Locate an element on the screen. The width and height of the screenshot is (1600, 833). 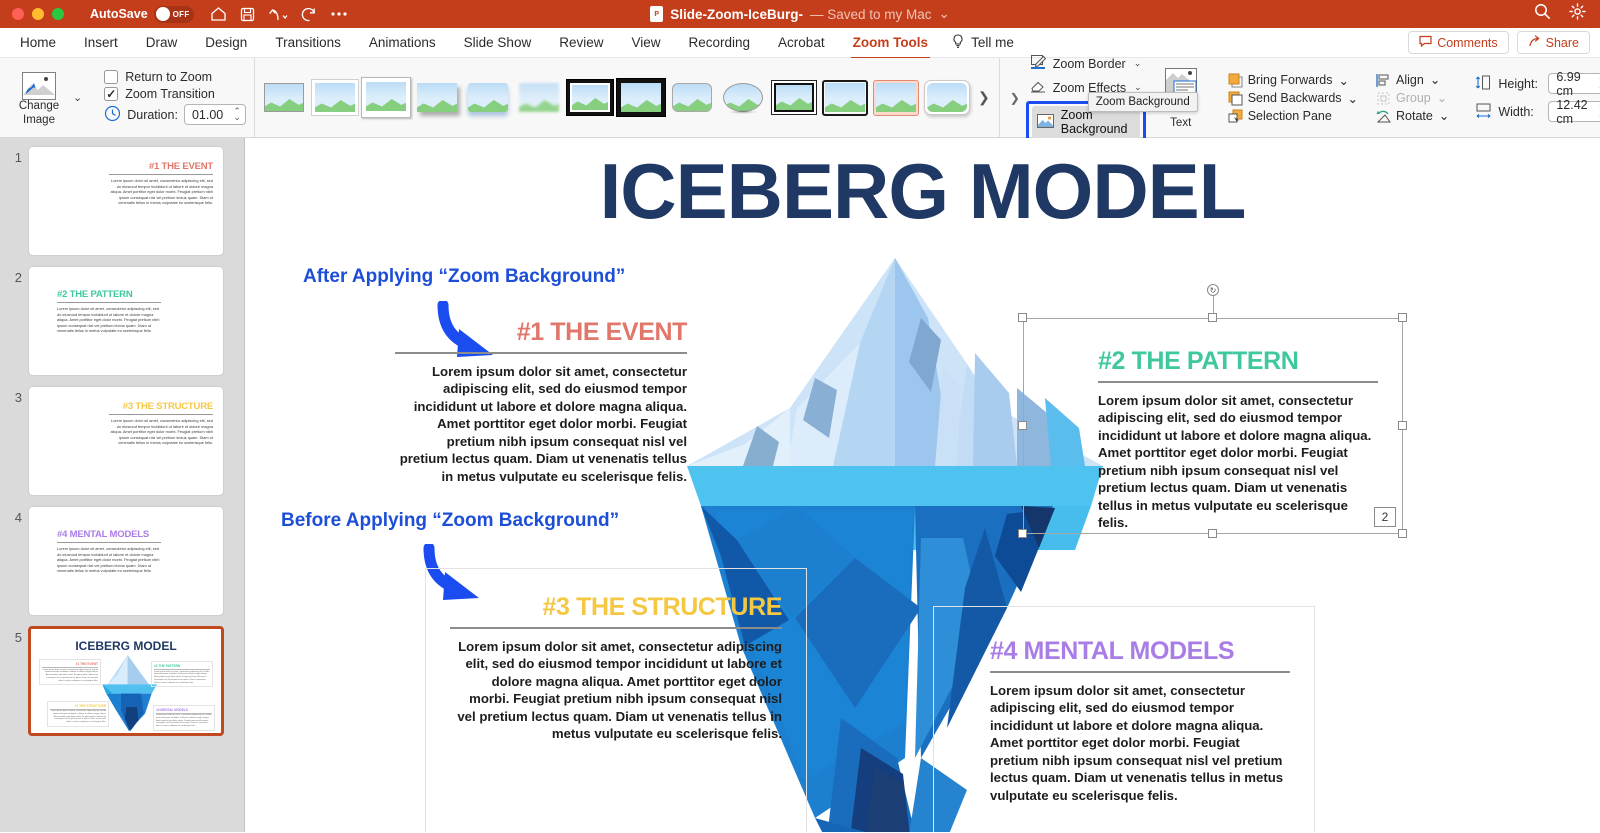
gallery-style-13-selected is located at coordinates (895, 97).